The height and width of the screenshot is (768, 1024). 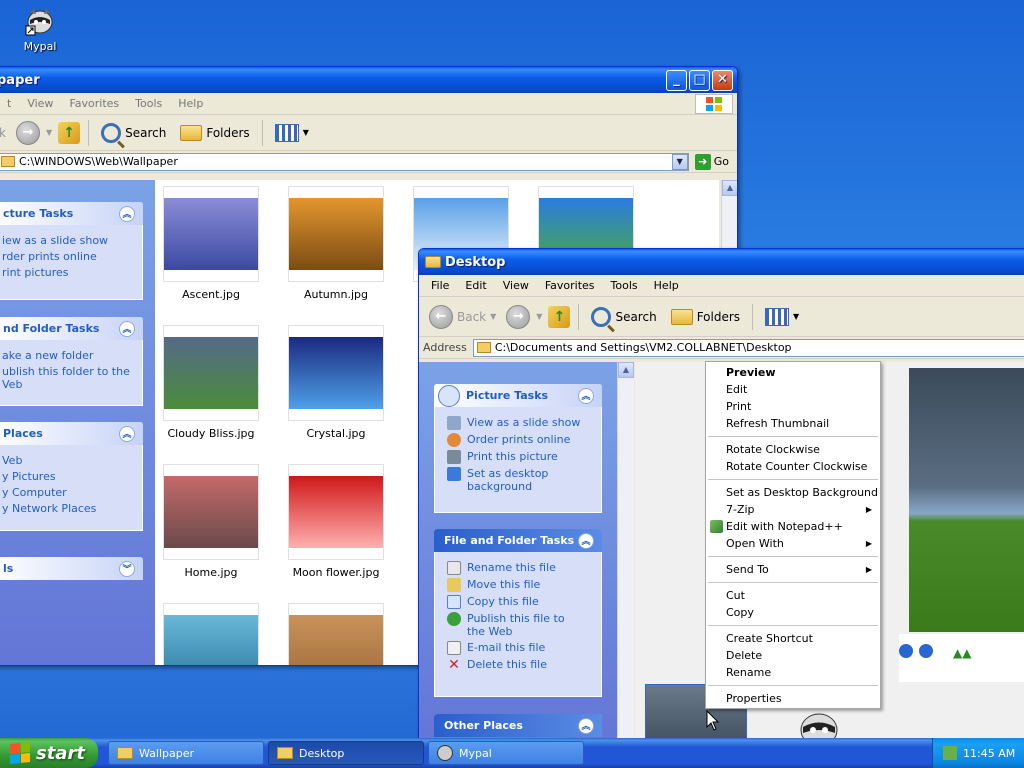 What do you see at coordinates (68, 272) in the screenshot?
I see `task-link: rint pictures` at bounding box center [68, 272].